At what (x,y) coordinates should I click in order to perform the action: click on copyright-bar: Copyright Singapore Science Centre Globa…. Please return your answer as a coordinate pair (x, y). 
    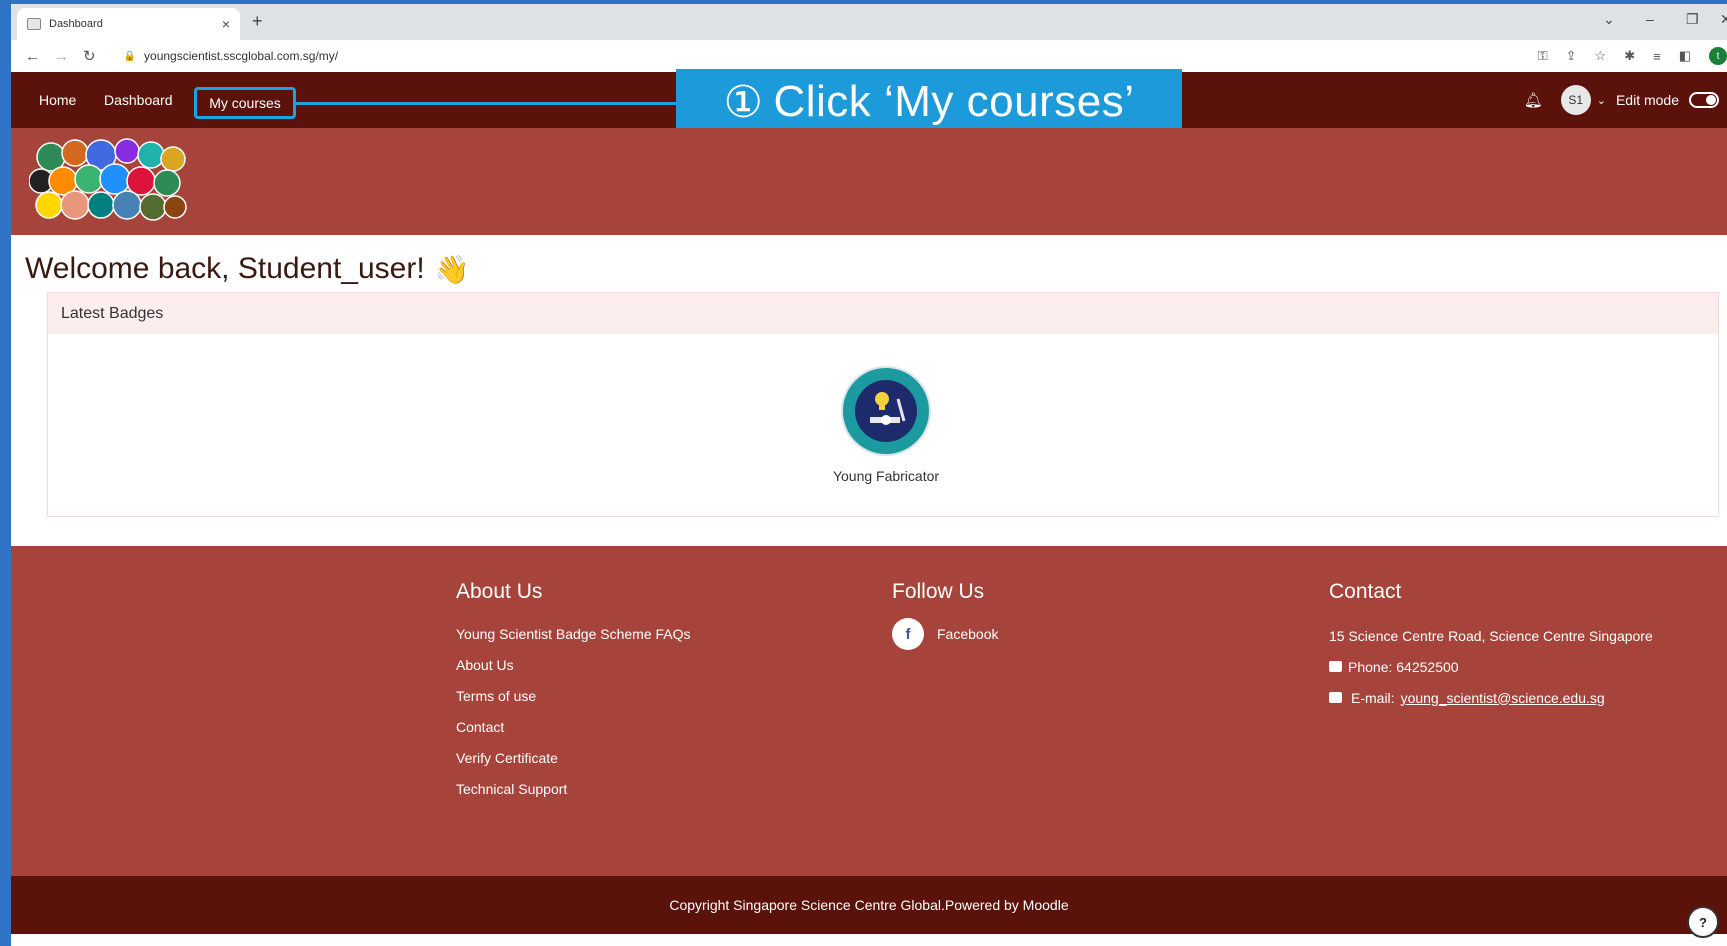
    Looking at the image, I should click on (869, 905).